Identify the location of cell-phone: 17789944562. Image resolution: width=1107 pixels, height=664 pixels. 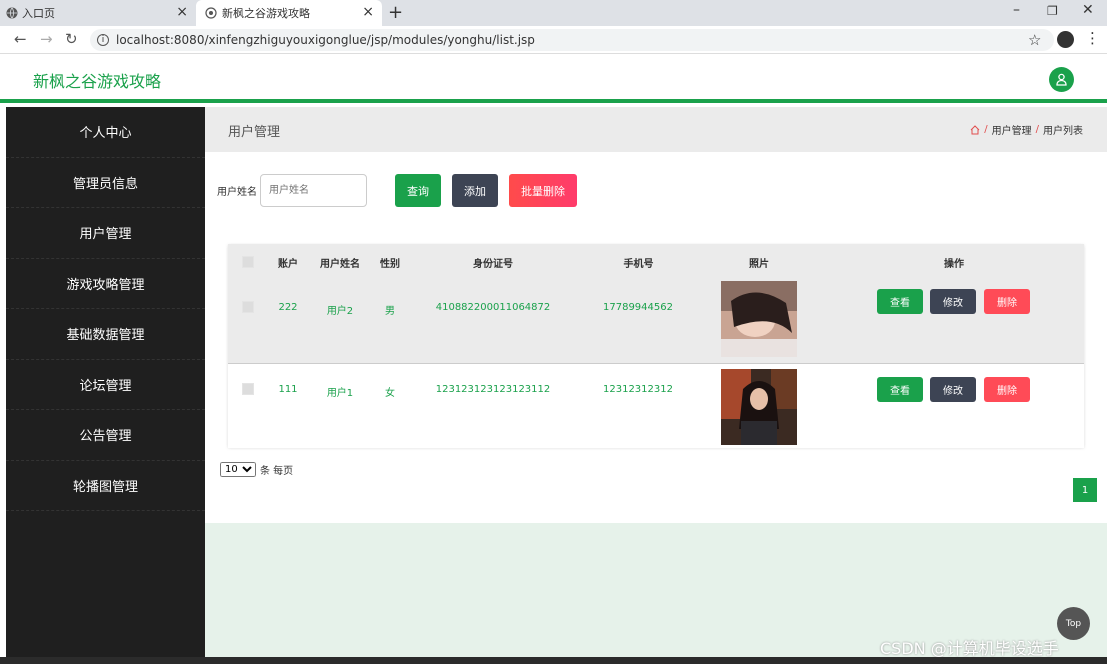
(638, 307).